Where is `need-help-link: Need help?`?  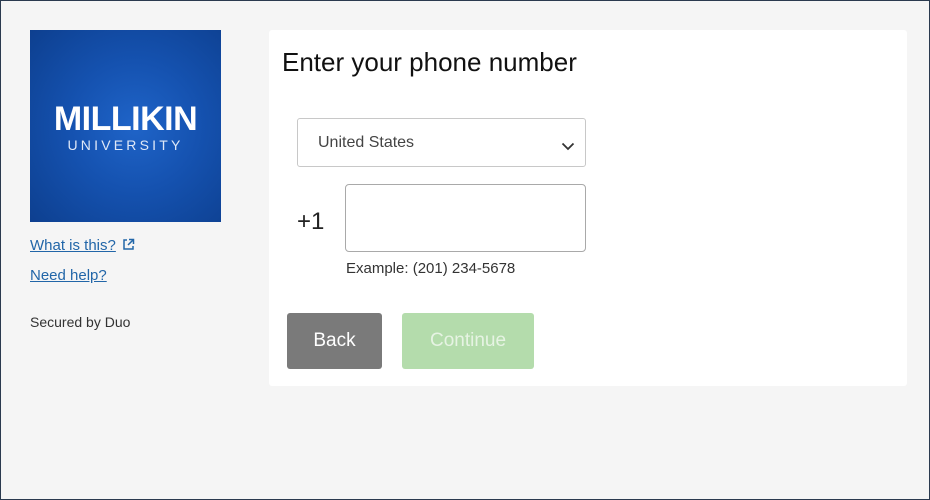
need-help-link: Need help? is located at coordinates (68, 275).